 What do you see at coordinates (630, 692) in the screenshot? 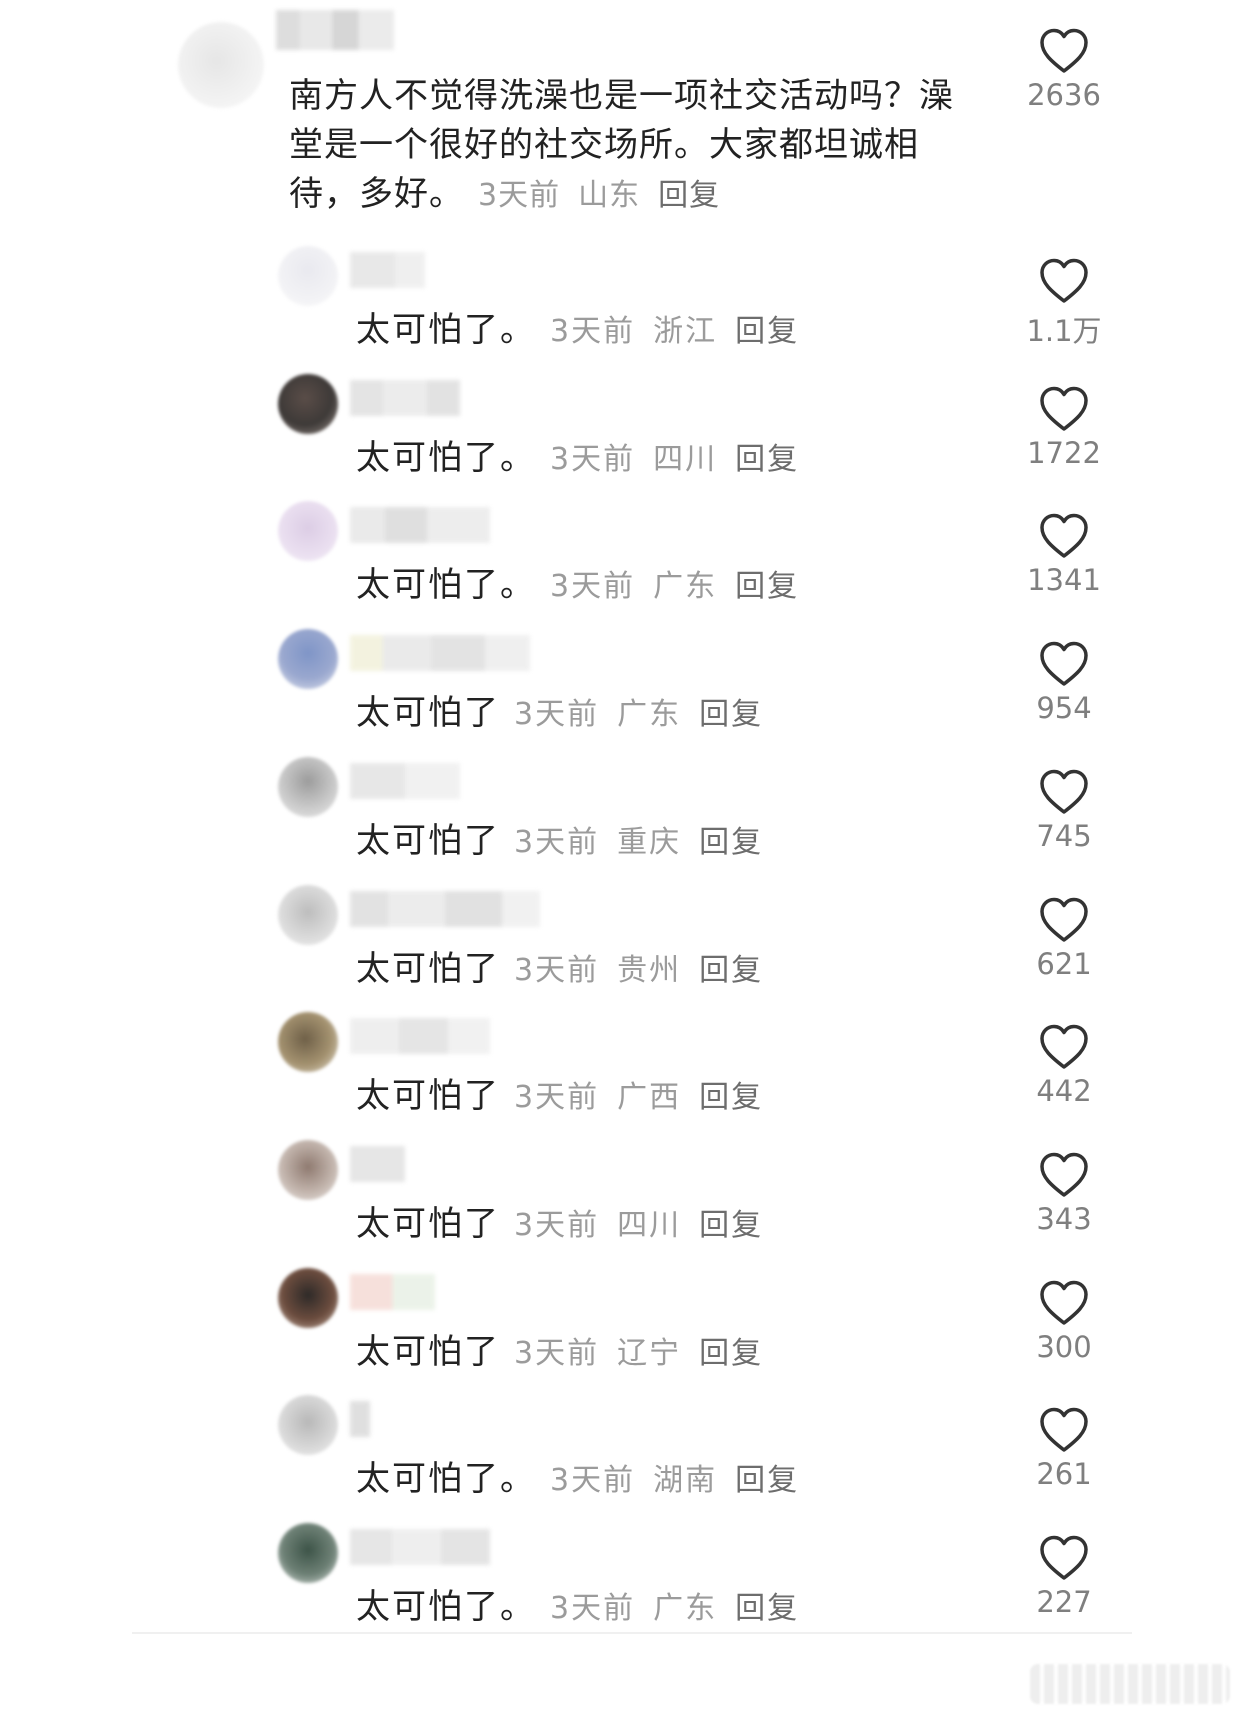
I see `reply-item: 太可怕了 3天前 广东 回复 954` at bounding box center [630, 692].